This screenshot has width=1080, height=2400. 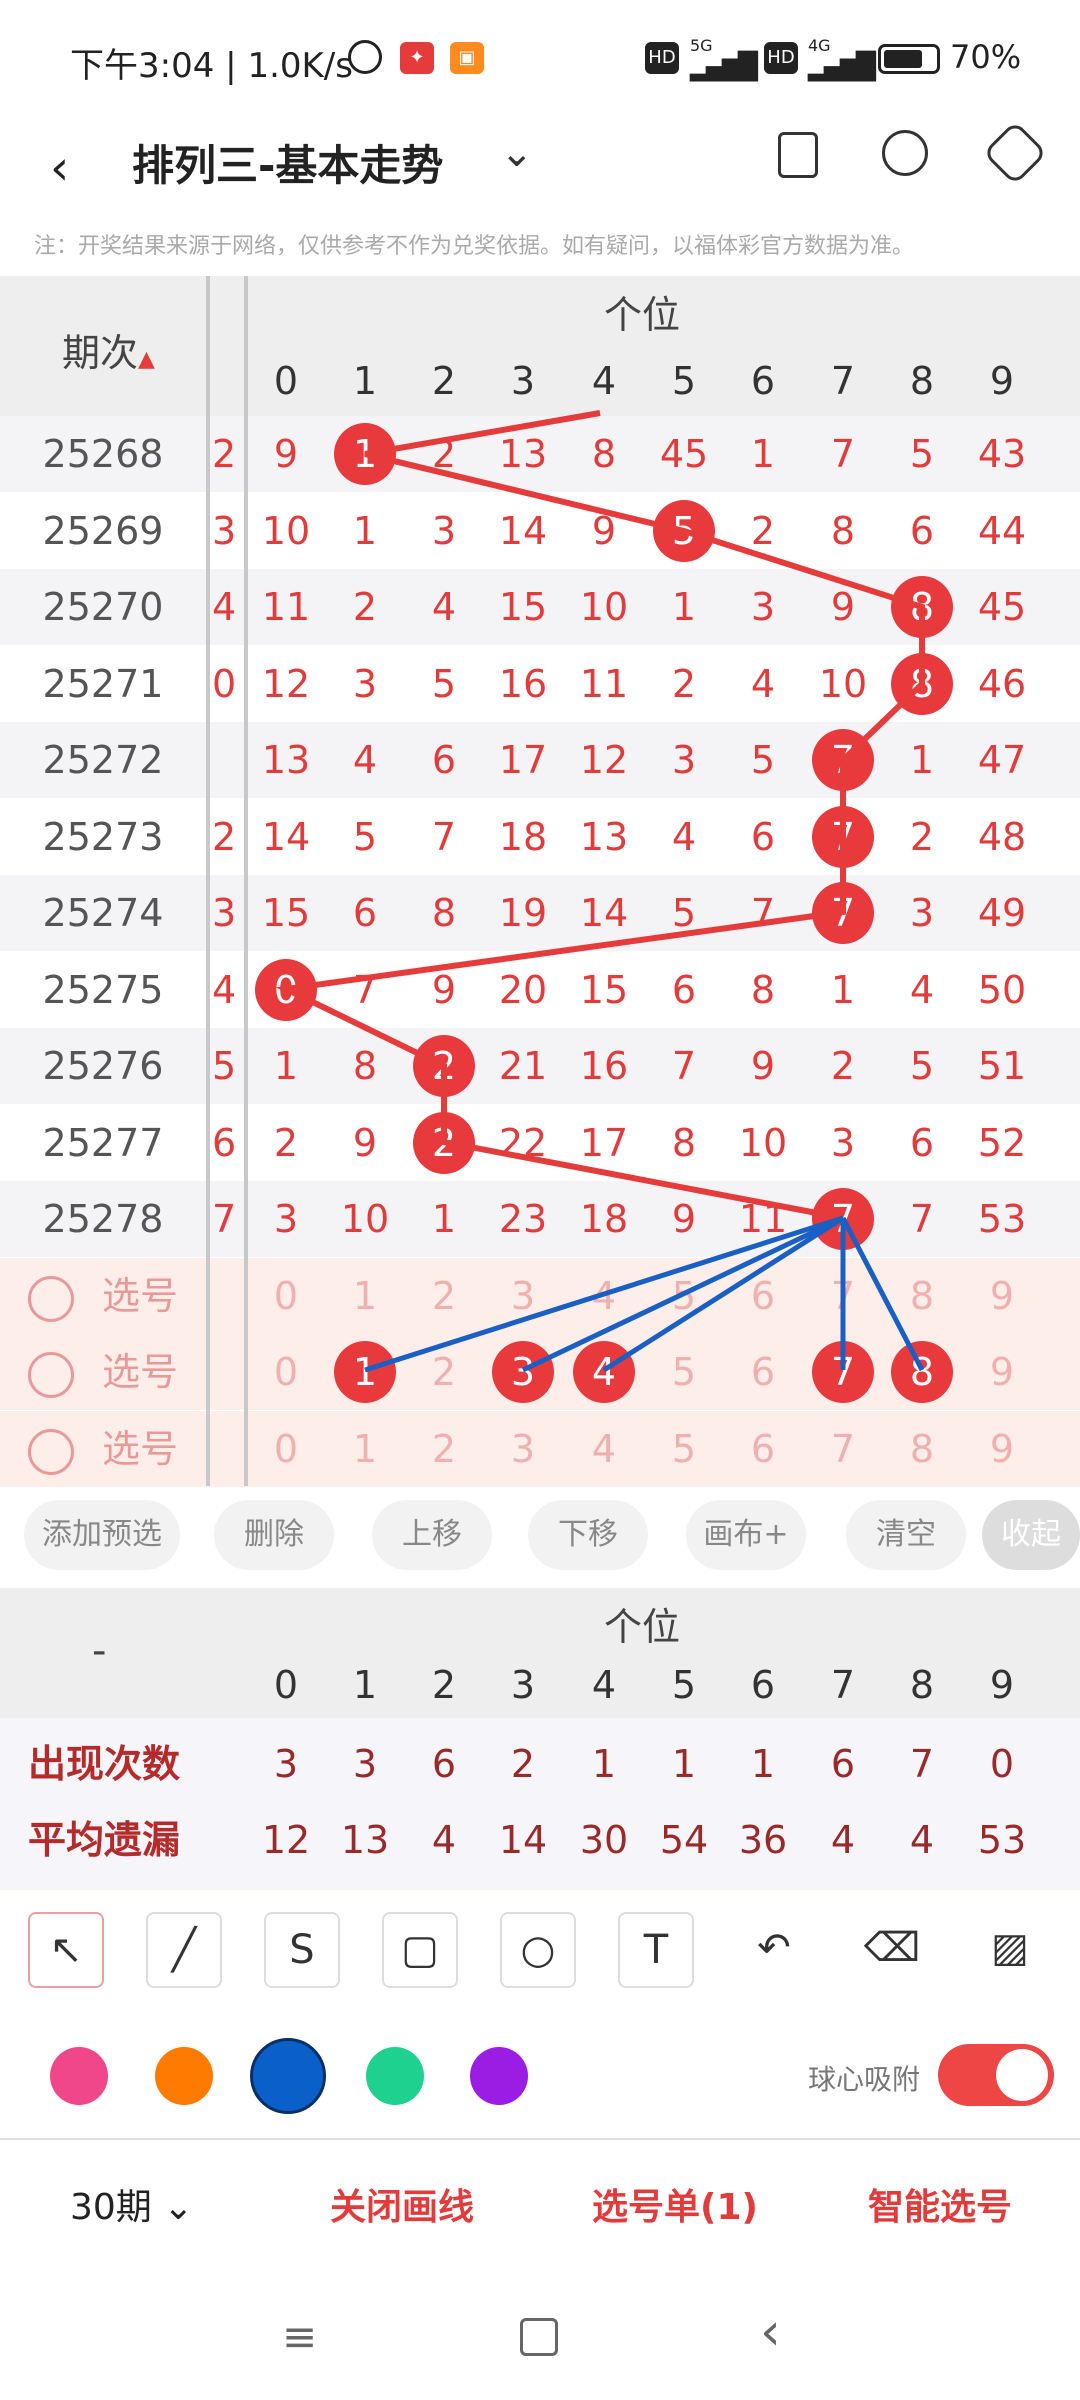 What do you see at coordinates (131, 2204) in the screenshot?
I see `period-select: 30期 ⌄` at bounding box center [131, 2204].